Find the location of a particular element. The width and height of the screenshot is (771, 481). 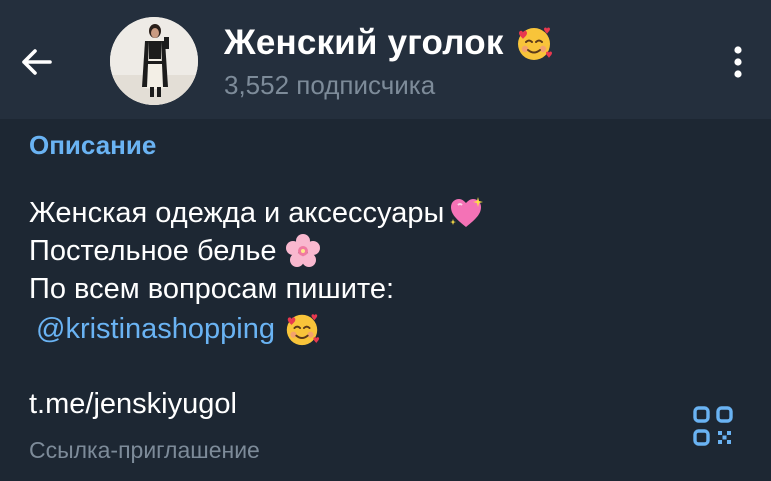

more-options-button is located at coordinates (738, 62).